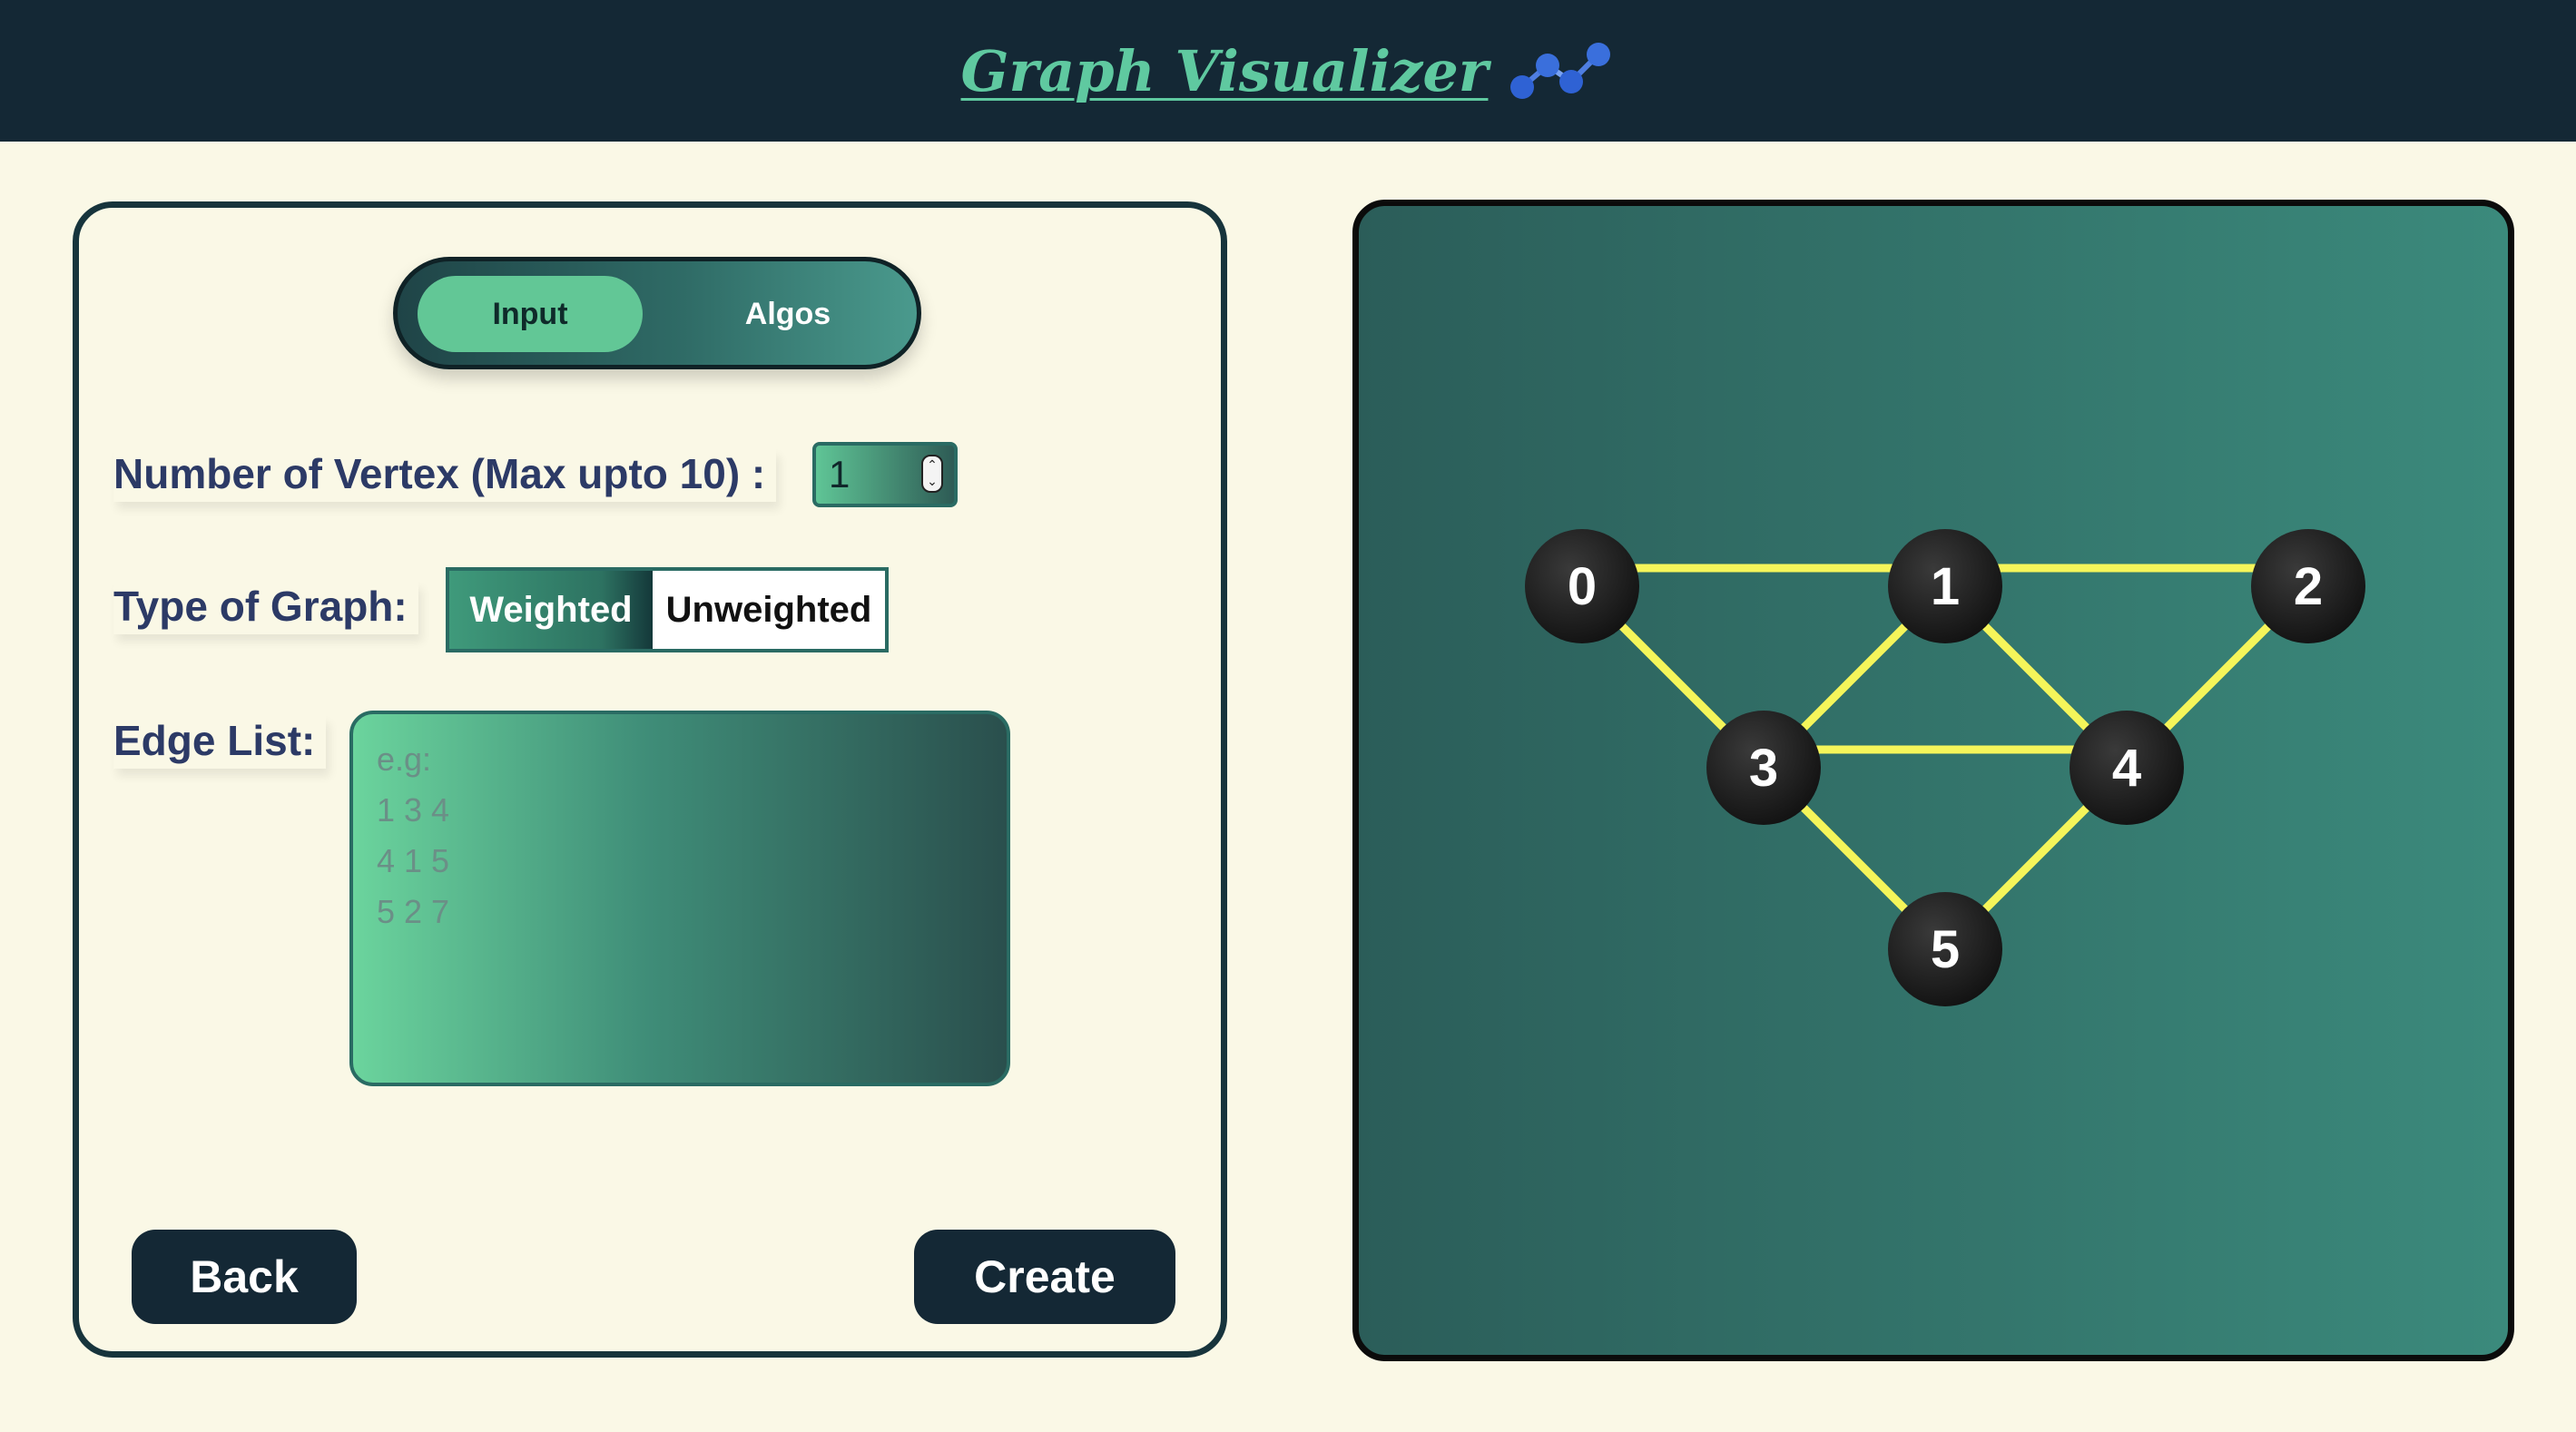 The width and height of the screenshot is (2576, 1432). Describe the element at coordinates (1560, 71) in the screenshot. I see `graph-nodes-icon` at that location.